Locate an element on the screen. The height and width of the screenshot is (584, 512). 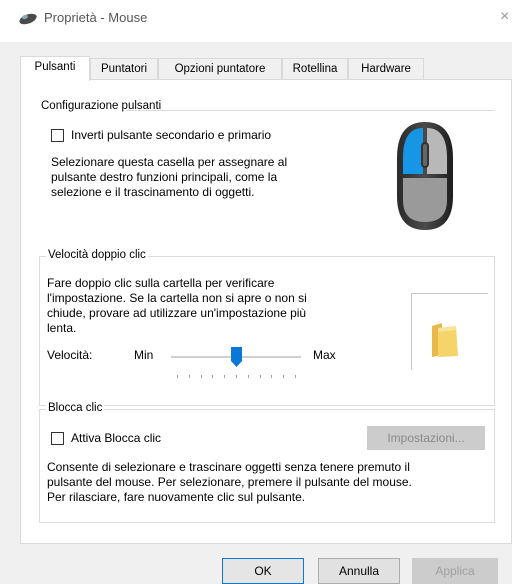
swap-buttons-checkbox is located at coordinates (57, 135).